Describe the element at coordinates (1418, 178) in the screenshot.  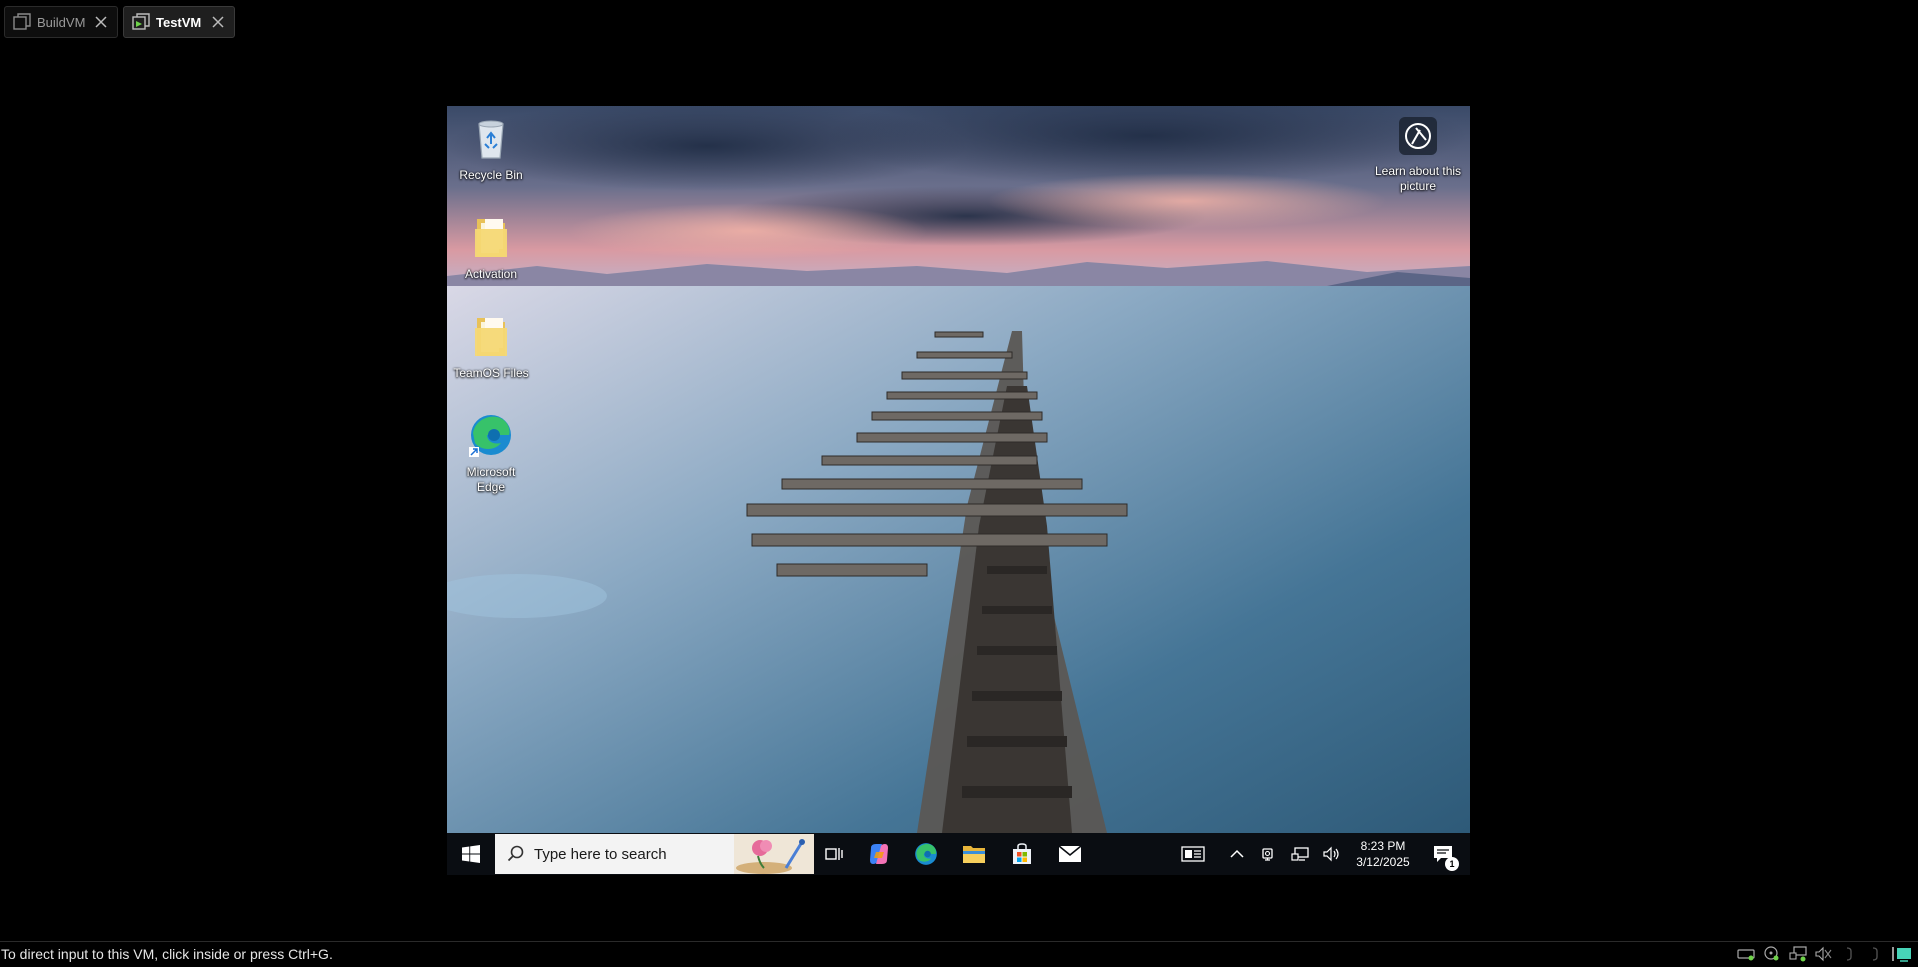
I see `spotlight-label: Learn about this picture` at that location.